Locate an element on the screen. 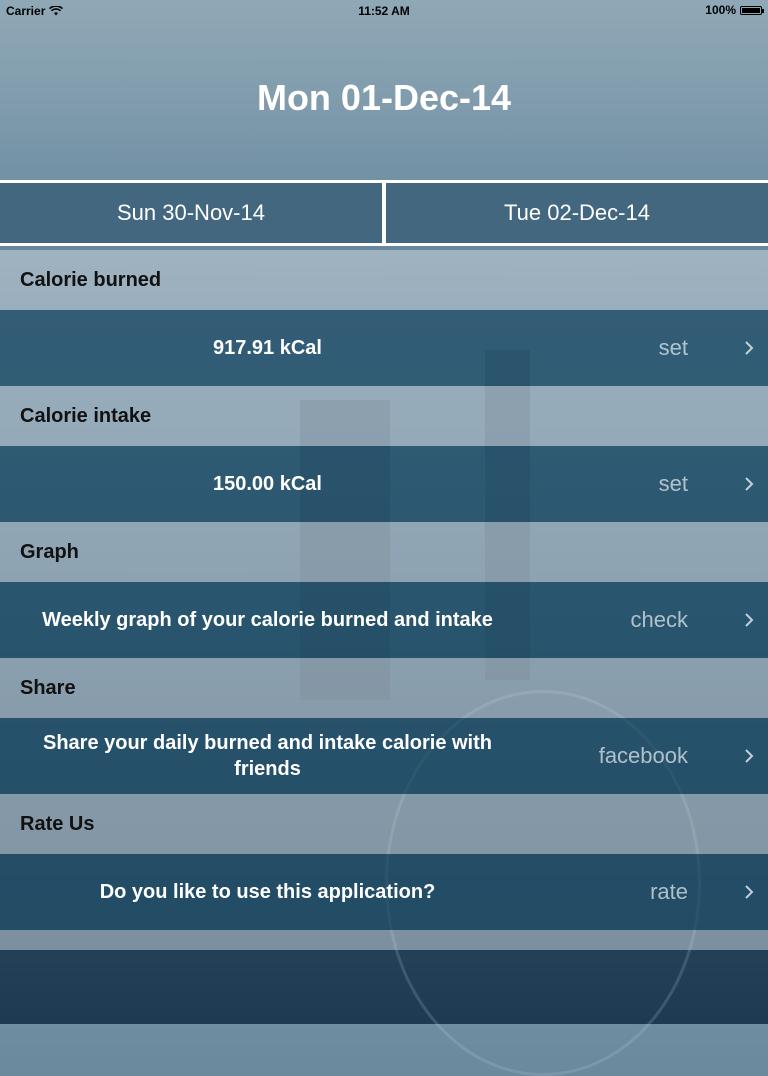 The width and height of the screenshot is (768, 1076). clock: 11:52 AM is located at coordinates (384, 11).